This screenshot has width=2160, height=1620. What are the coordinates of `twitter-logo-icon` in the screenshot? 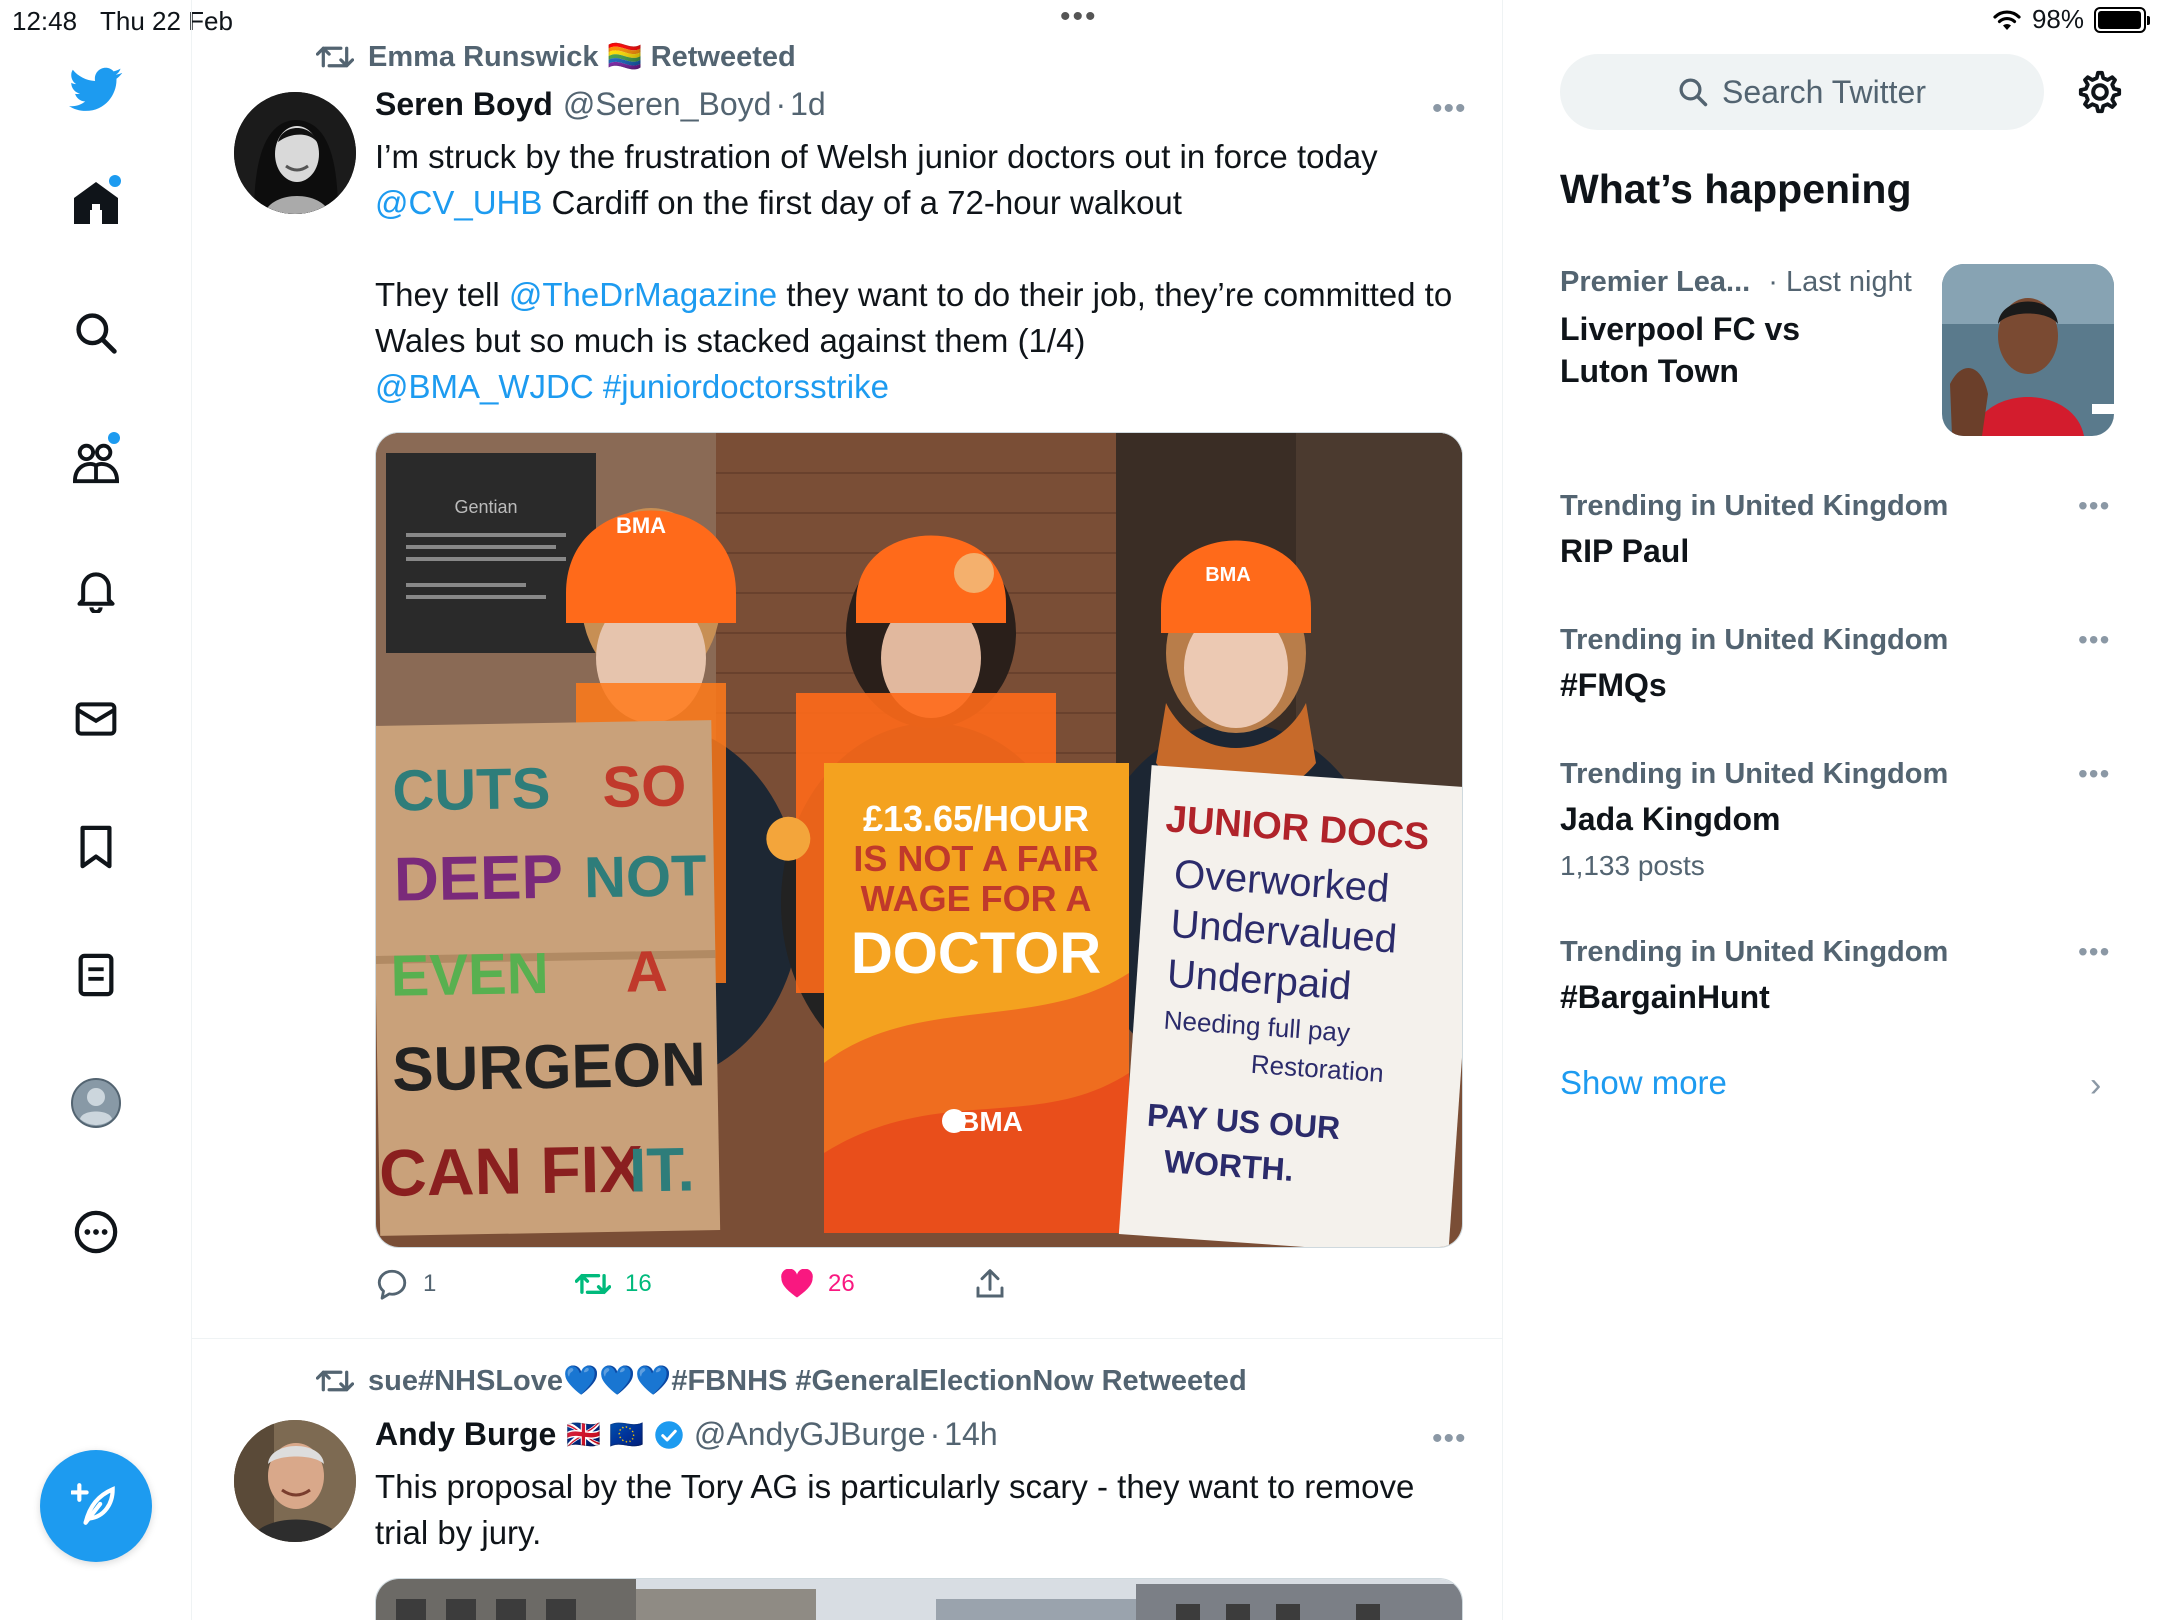 It's located at (96, 90).